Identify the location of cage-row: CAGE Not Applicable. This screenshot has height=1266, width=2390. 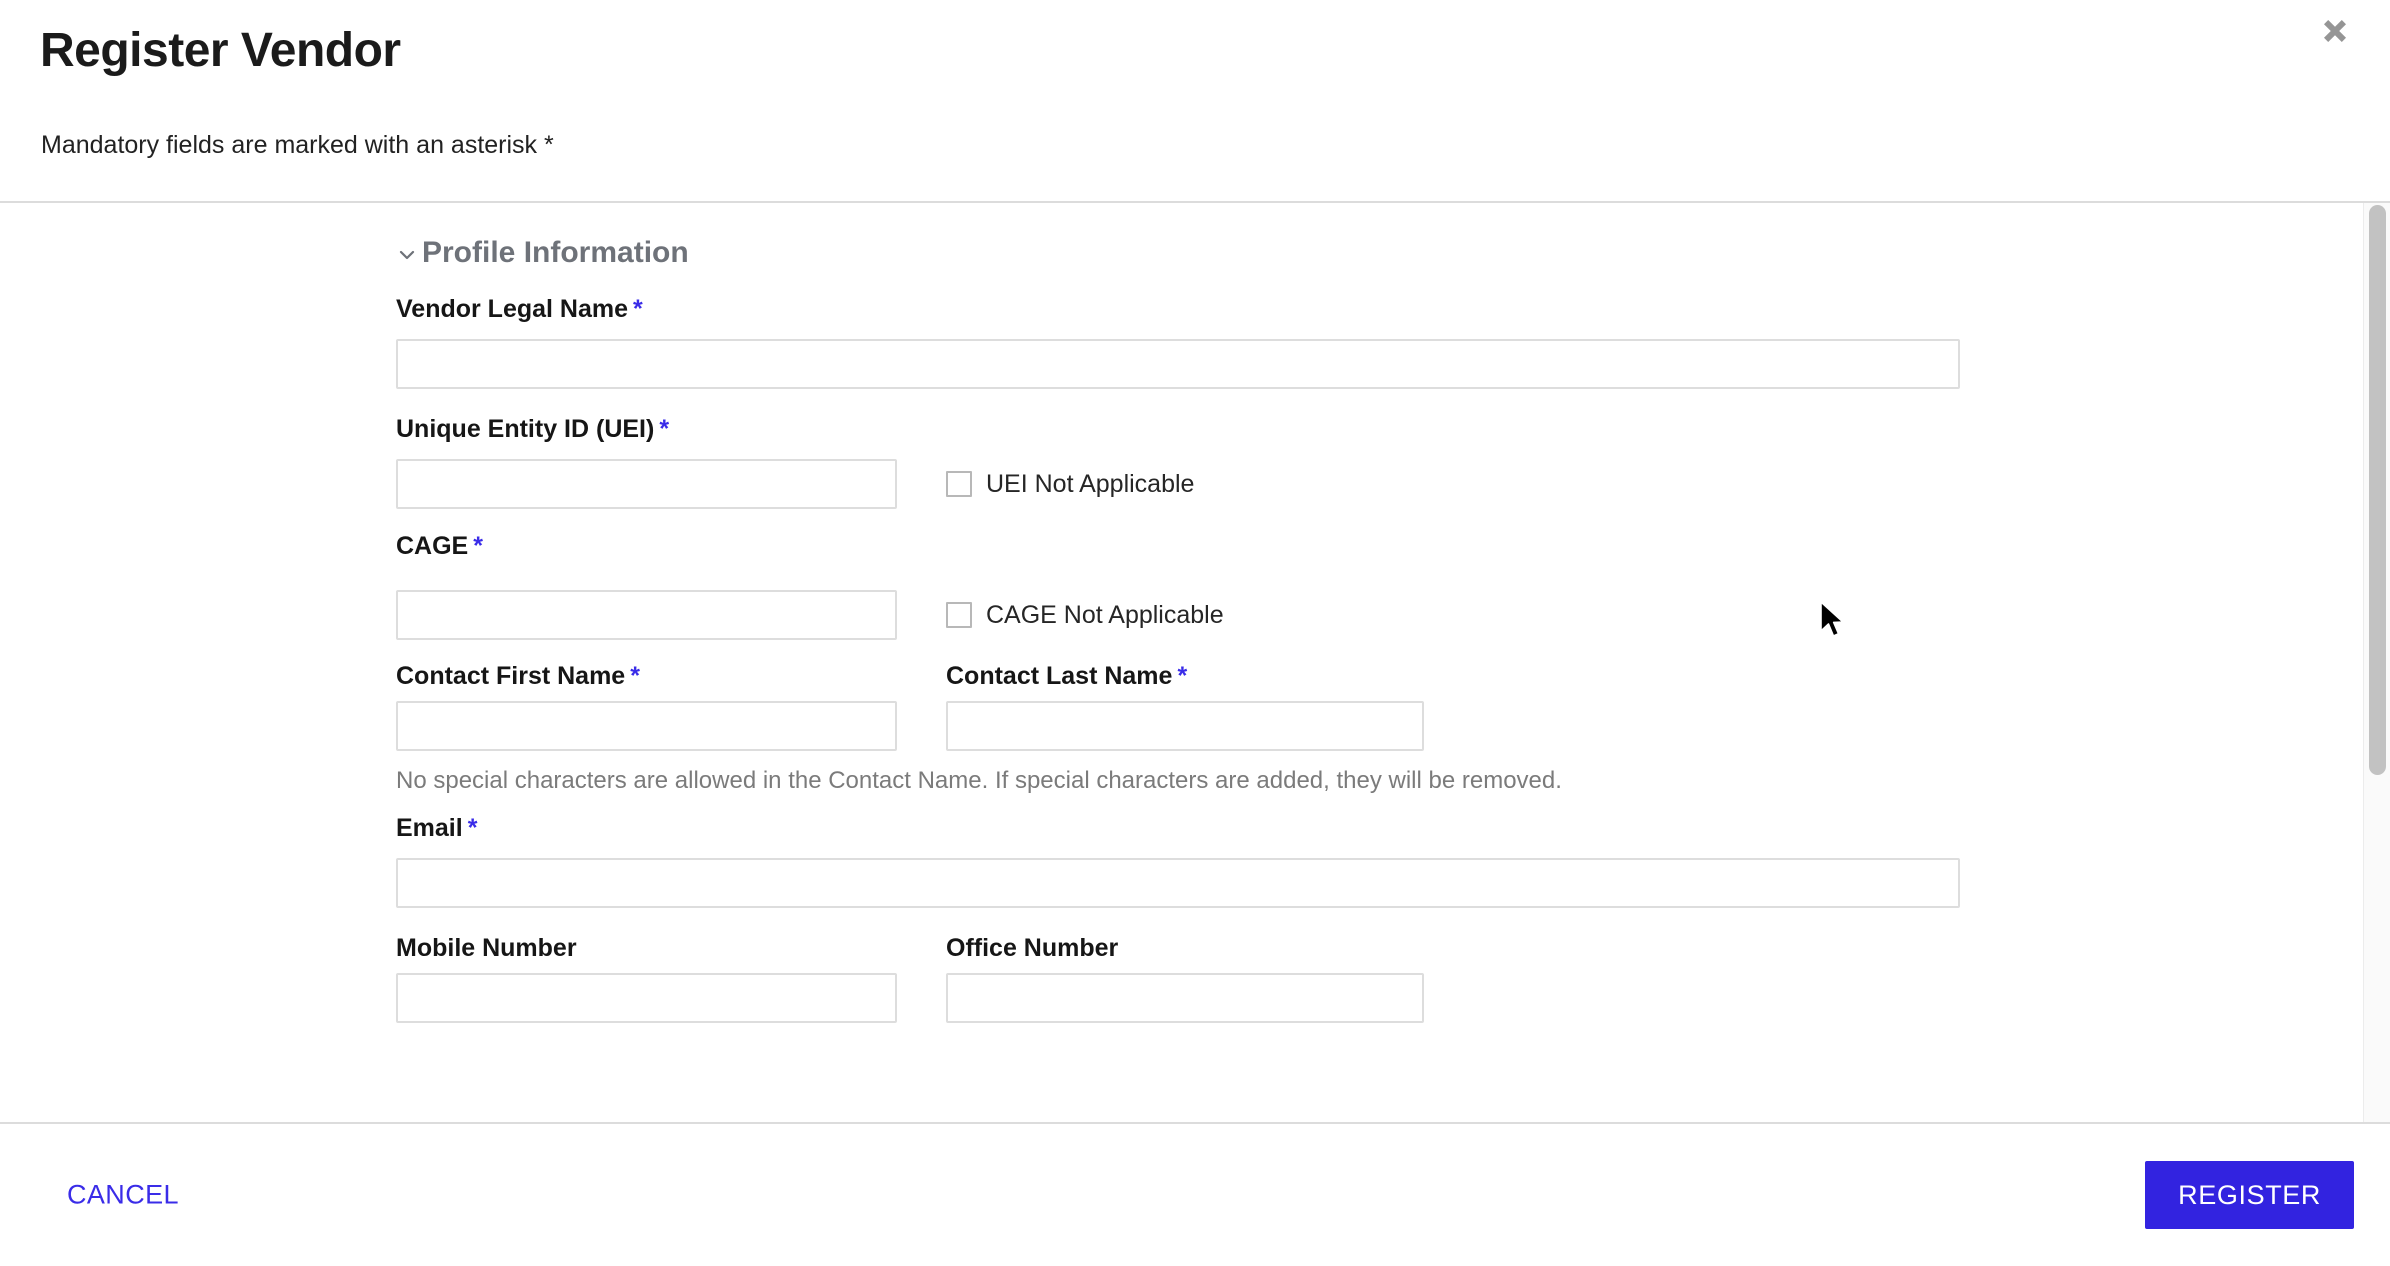
(1178, 608).